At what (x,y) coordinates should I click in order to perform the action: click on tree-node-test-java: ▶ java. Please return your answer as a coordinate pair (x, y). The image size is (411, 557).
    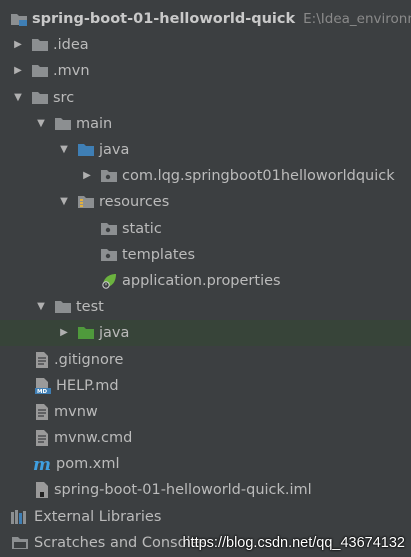
    Looking at the image, I should click on (205, 333).